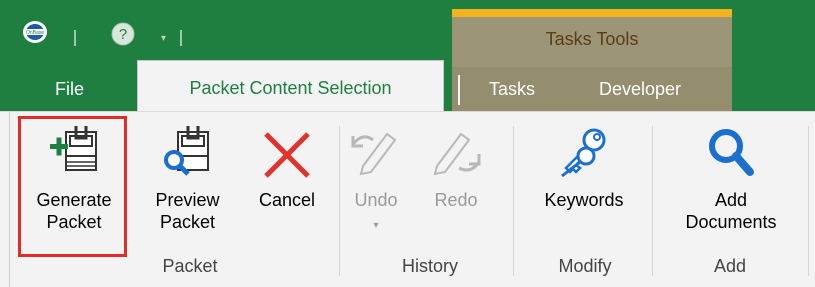 The image size is (815, 287). Describe the element at coordinates (69, 89) in the screenshot. I see `tab-file: File` at that location.